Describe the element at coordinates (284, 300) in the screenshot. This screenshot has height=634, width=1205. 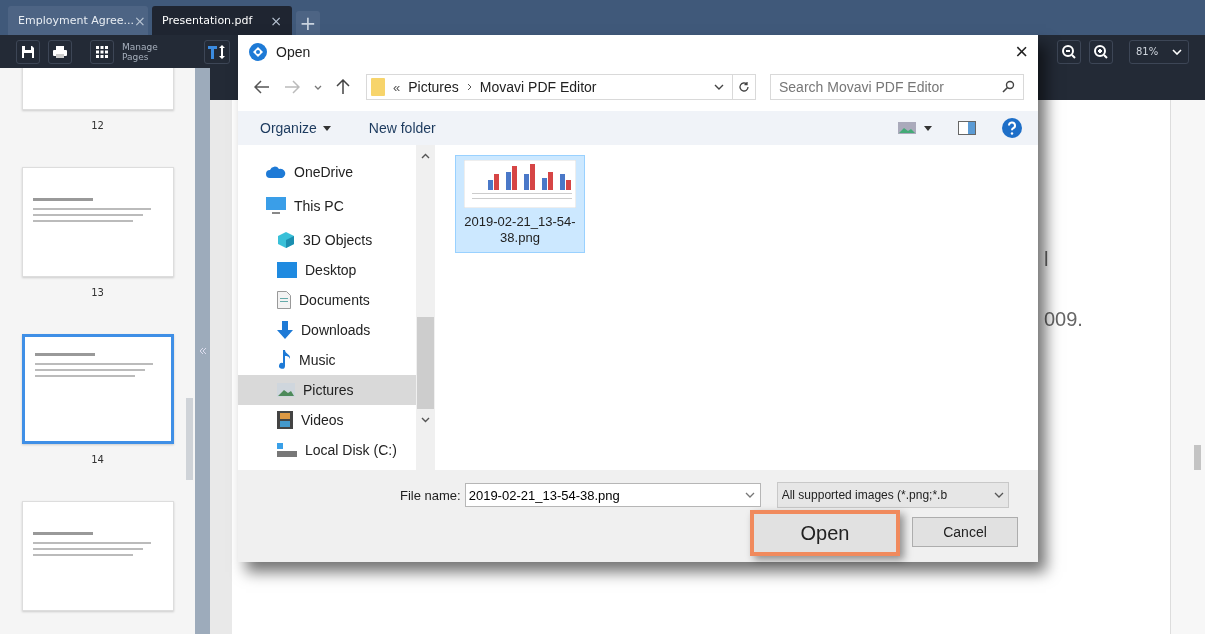
I see `document-icon` at that location.